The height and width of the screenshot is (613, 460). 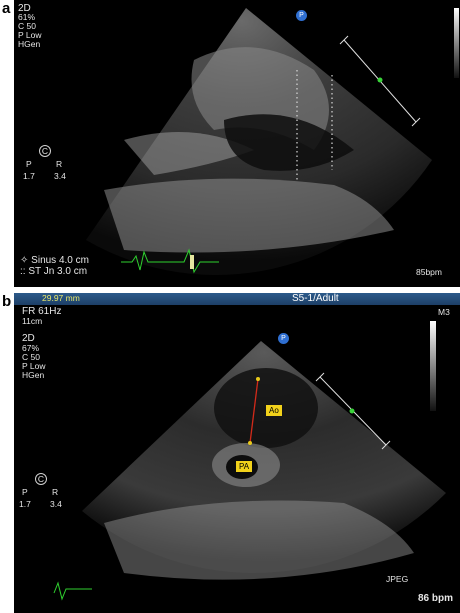 What do you see at coordinates (429, 272) in the screenshot?
I see `heart-rate: 85bpm` at bounding box center [429, 272].